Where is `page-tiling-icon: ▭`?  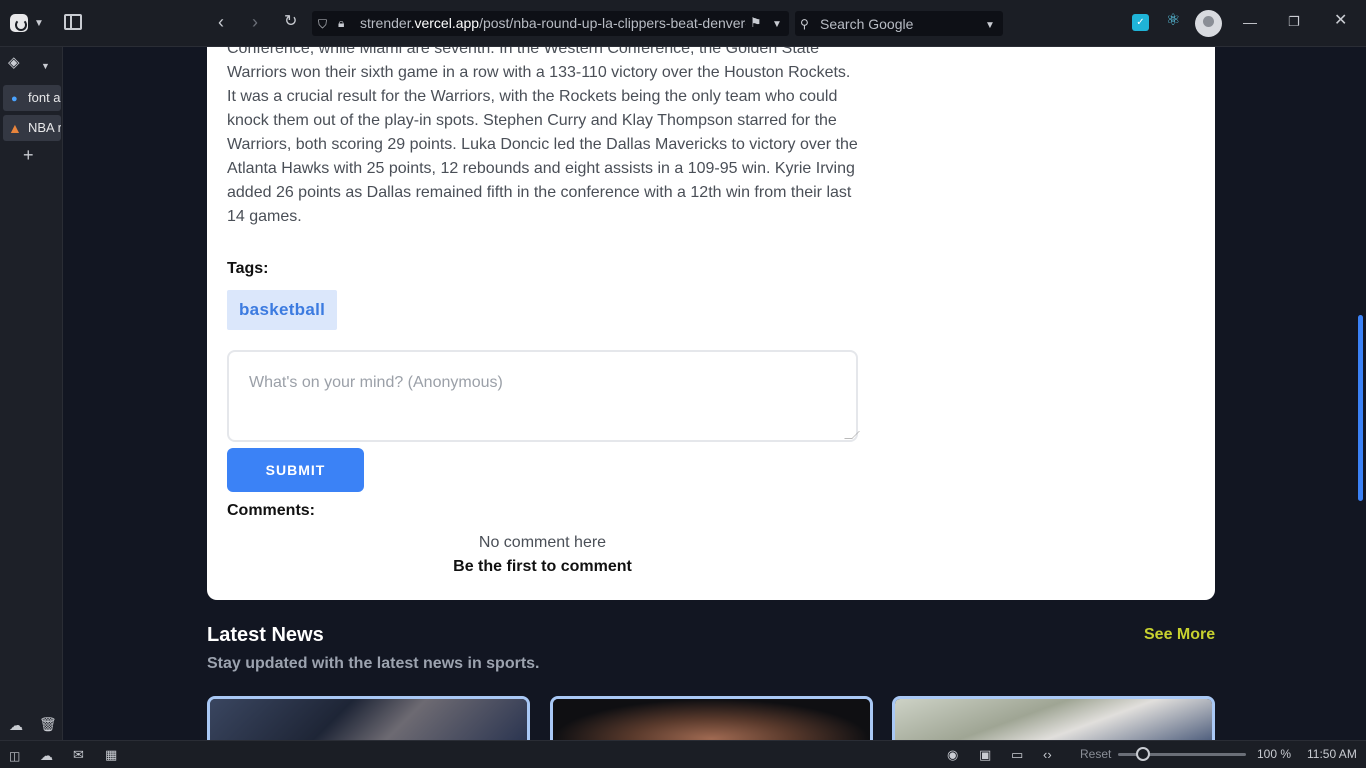 page-tiling-icon: ▭ is located at coordinates (1017, 755).